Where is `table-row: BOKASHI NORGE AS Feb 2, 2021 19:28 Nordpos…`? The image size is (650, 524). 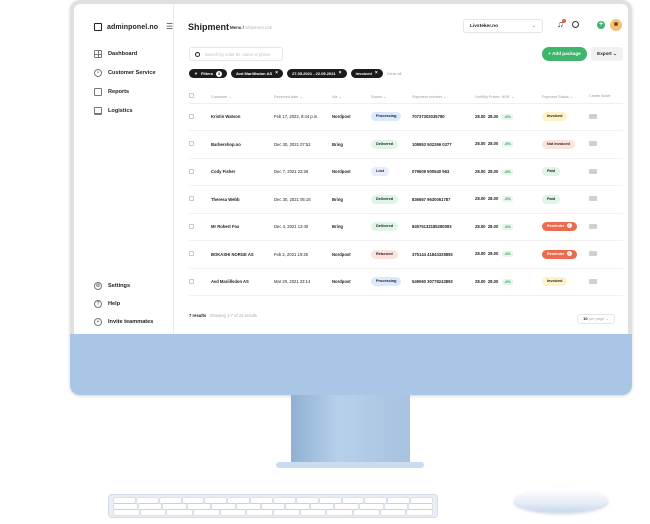 table-row: BOKASHI NORGE AS Feb 2, 2021 19:28 Nordpos… is located at coordinates (406, 254).